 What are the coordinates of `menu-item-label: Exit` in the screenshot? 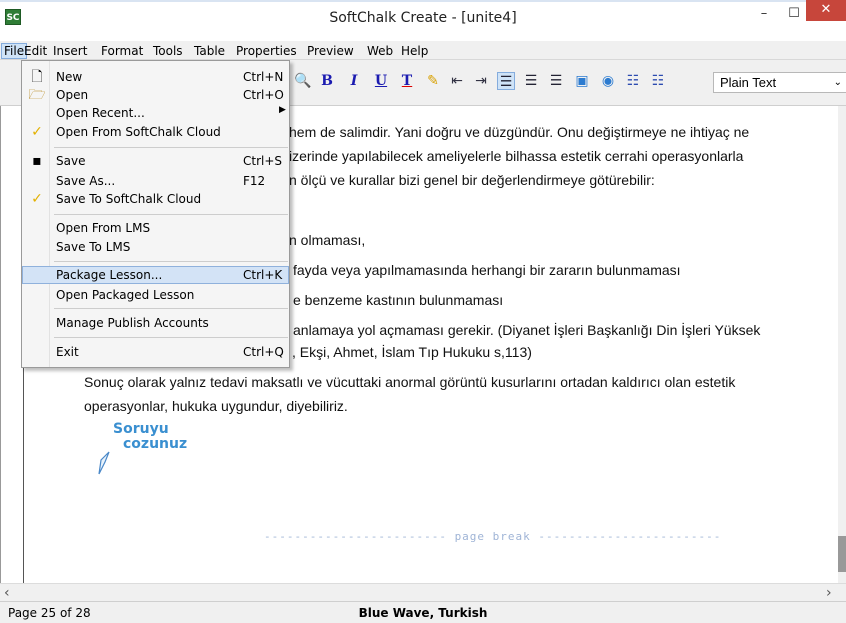 It's located at (67, 352).